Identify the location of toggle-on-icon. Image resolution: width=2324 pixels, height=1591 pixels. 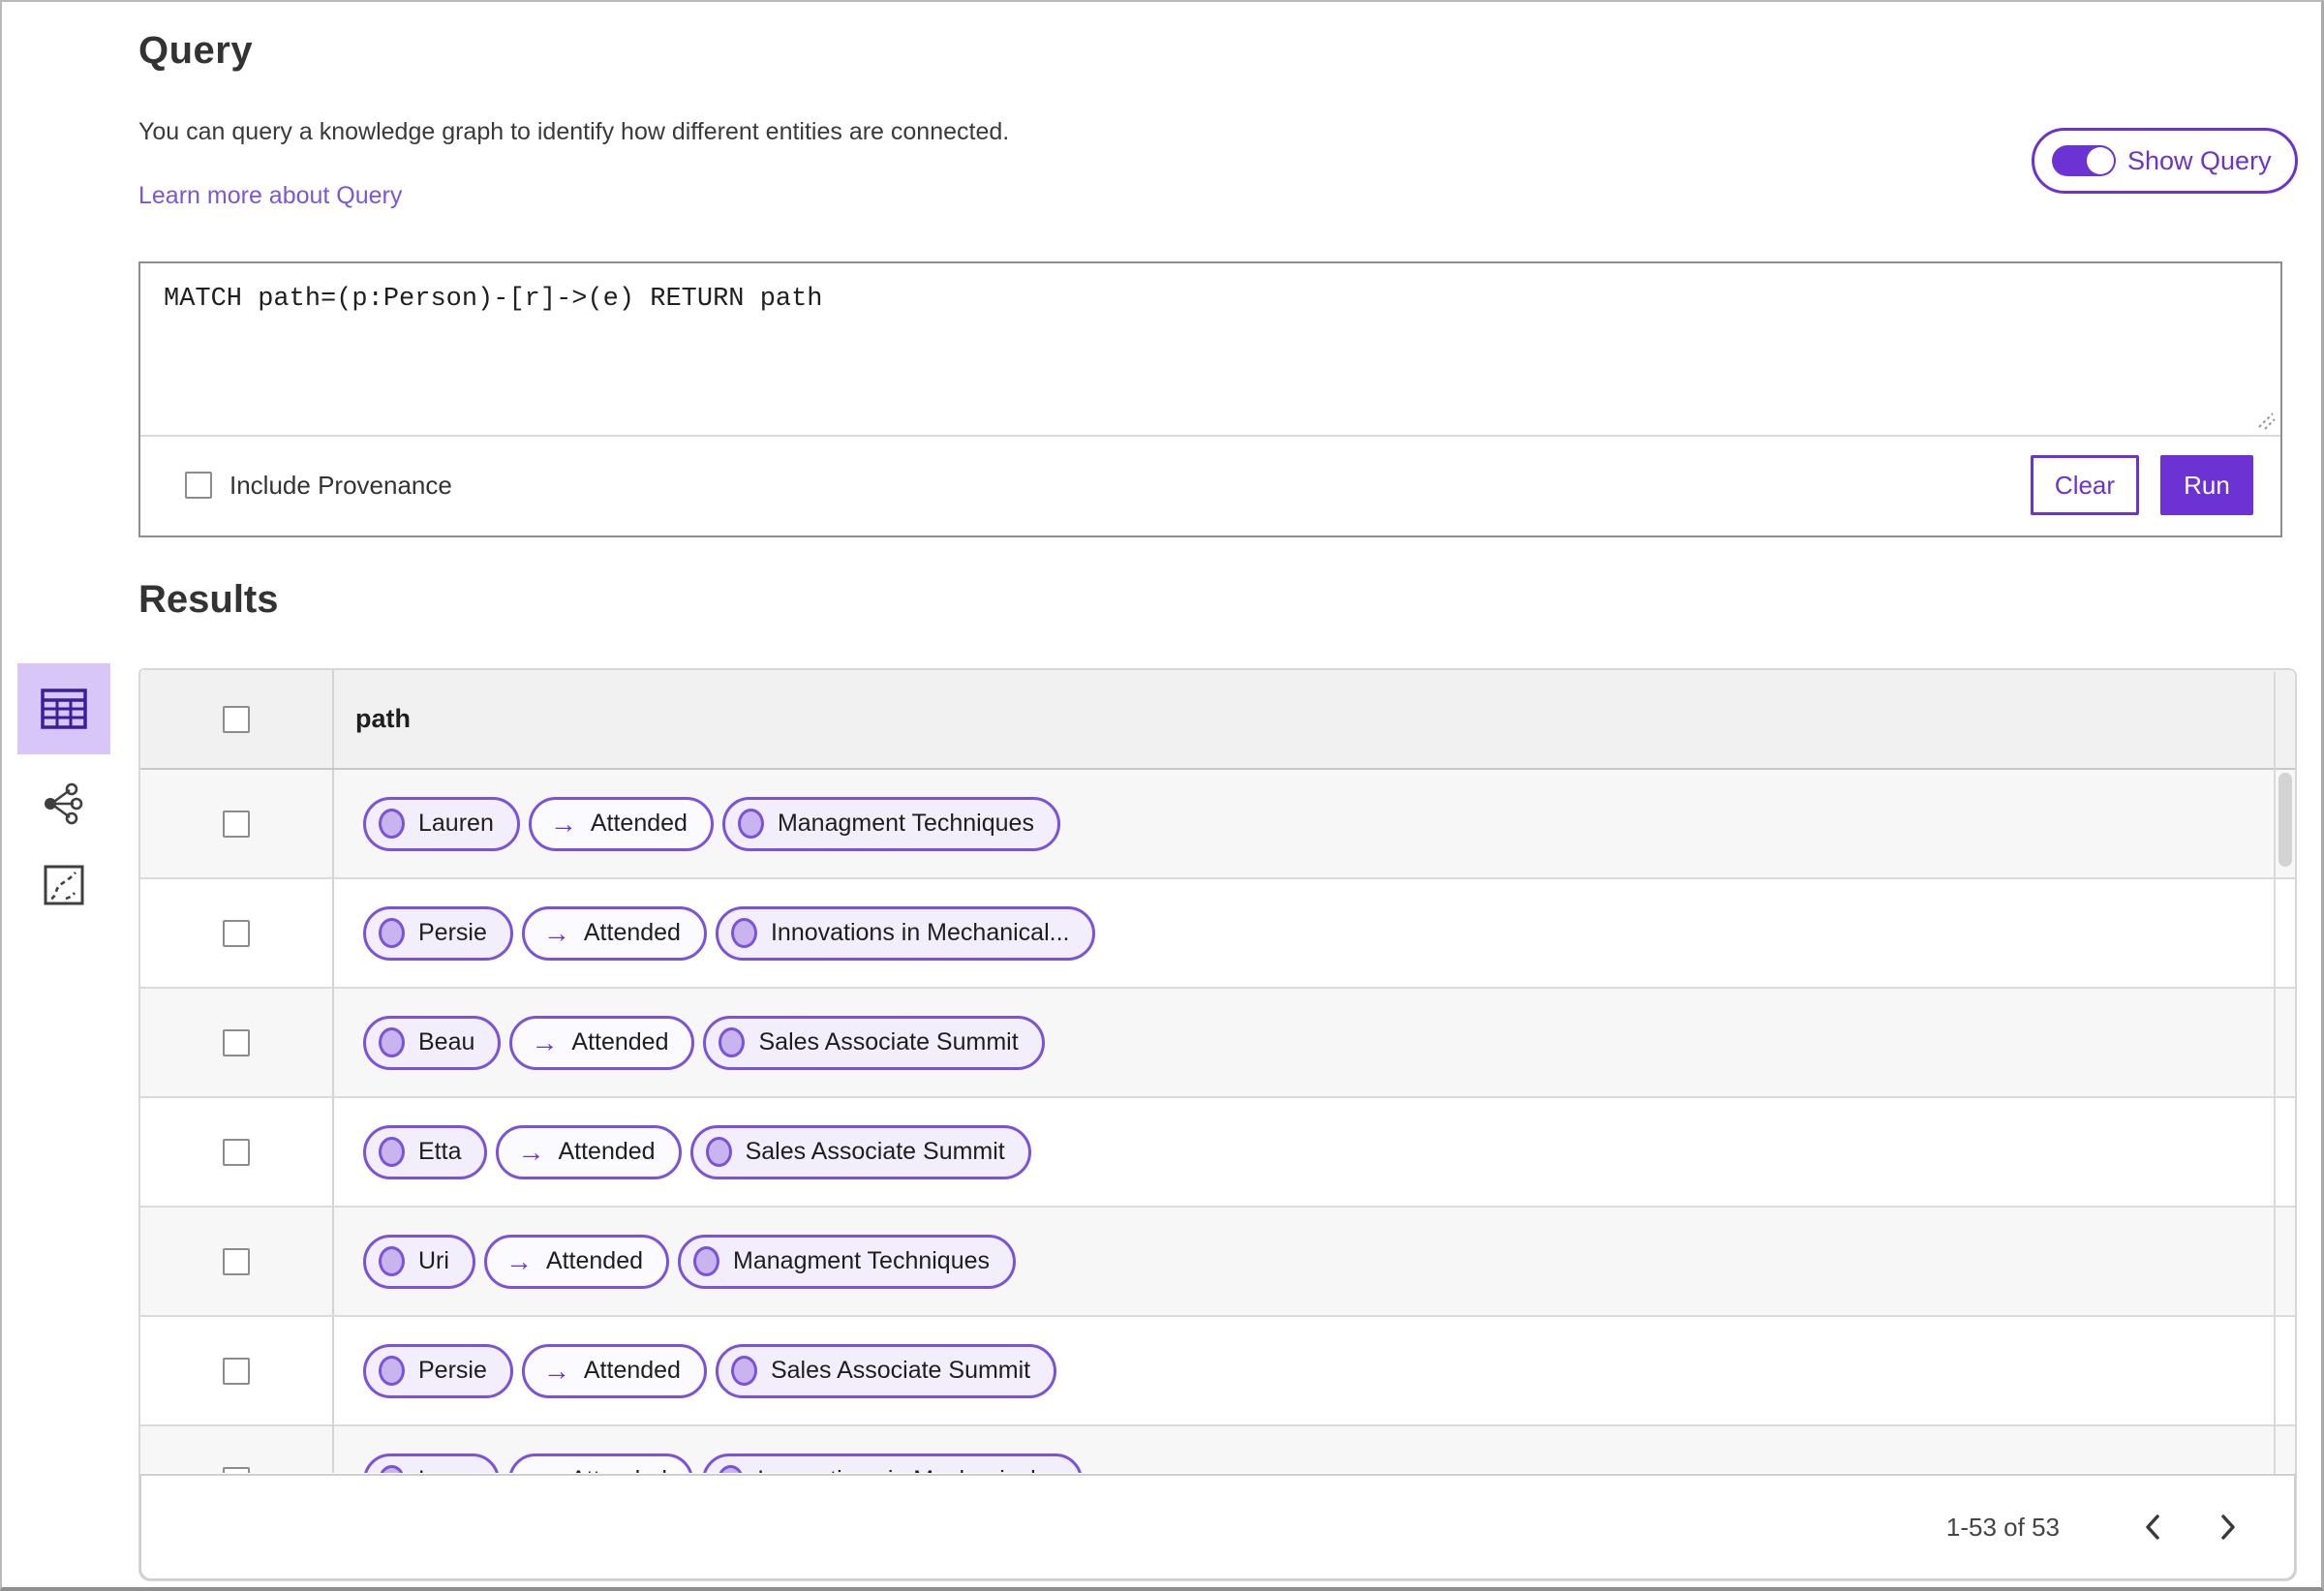
(2084, 160).